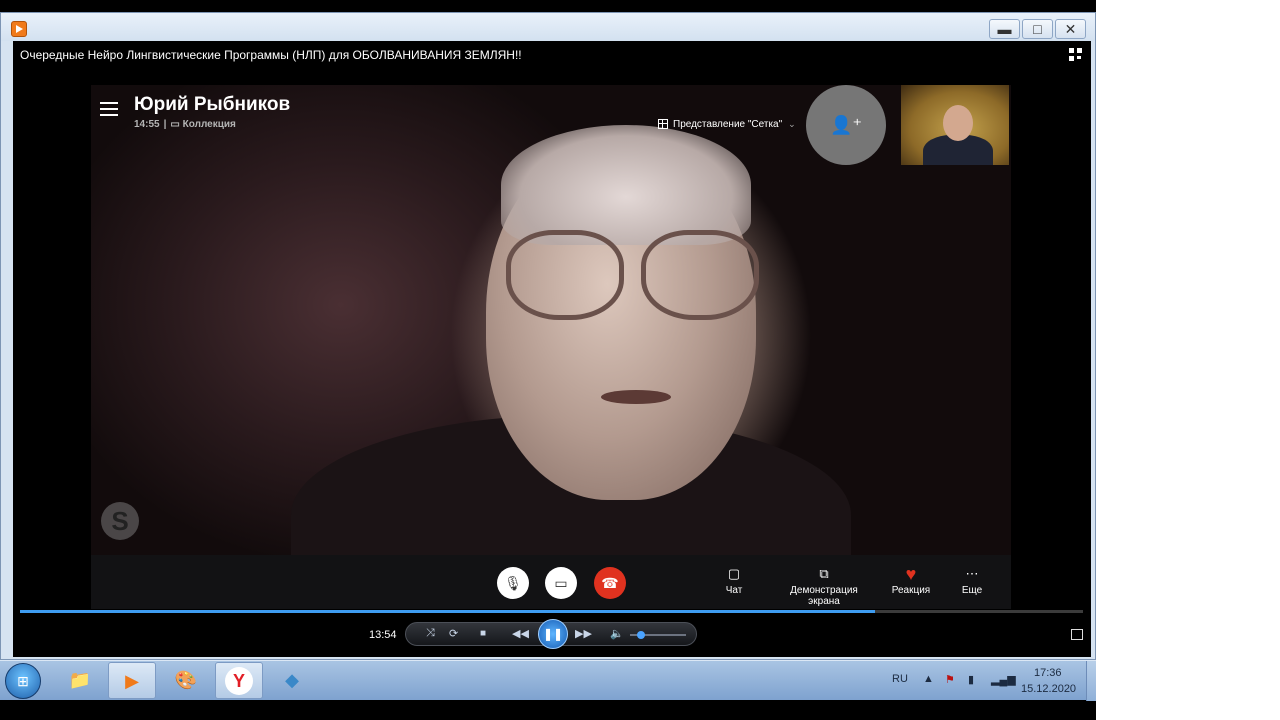  Describe the element at coordinates (636, 397) in the screenshot. I see `caller-mouth` at that location.